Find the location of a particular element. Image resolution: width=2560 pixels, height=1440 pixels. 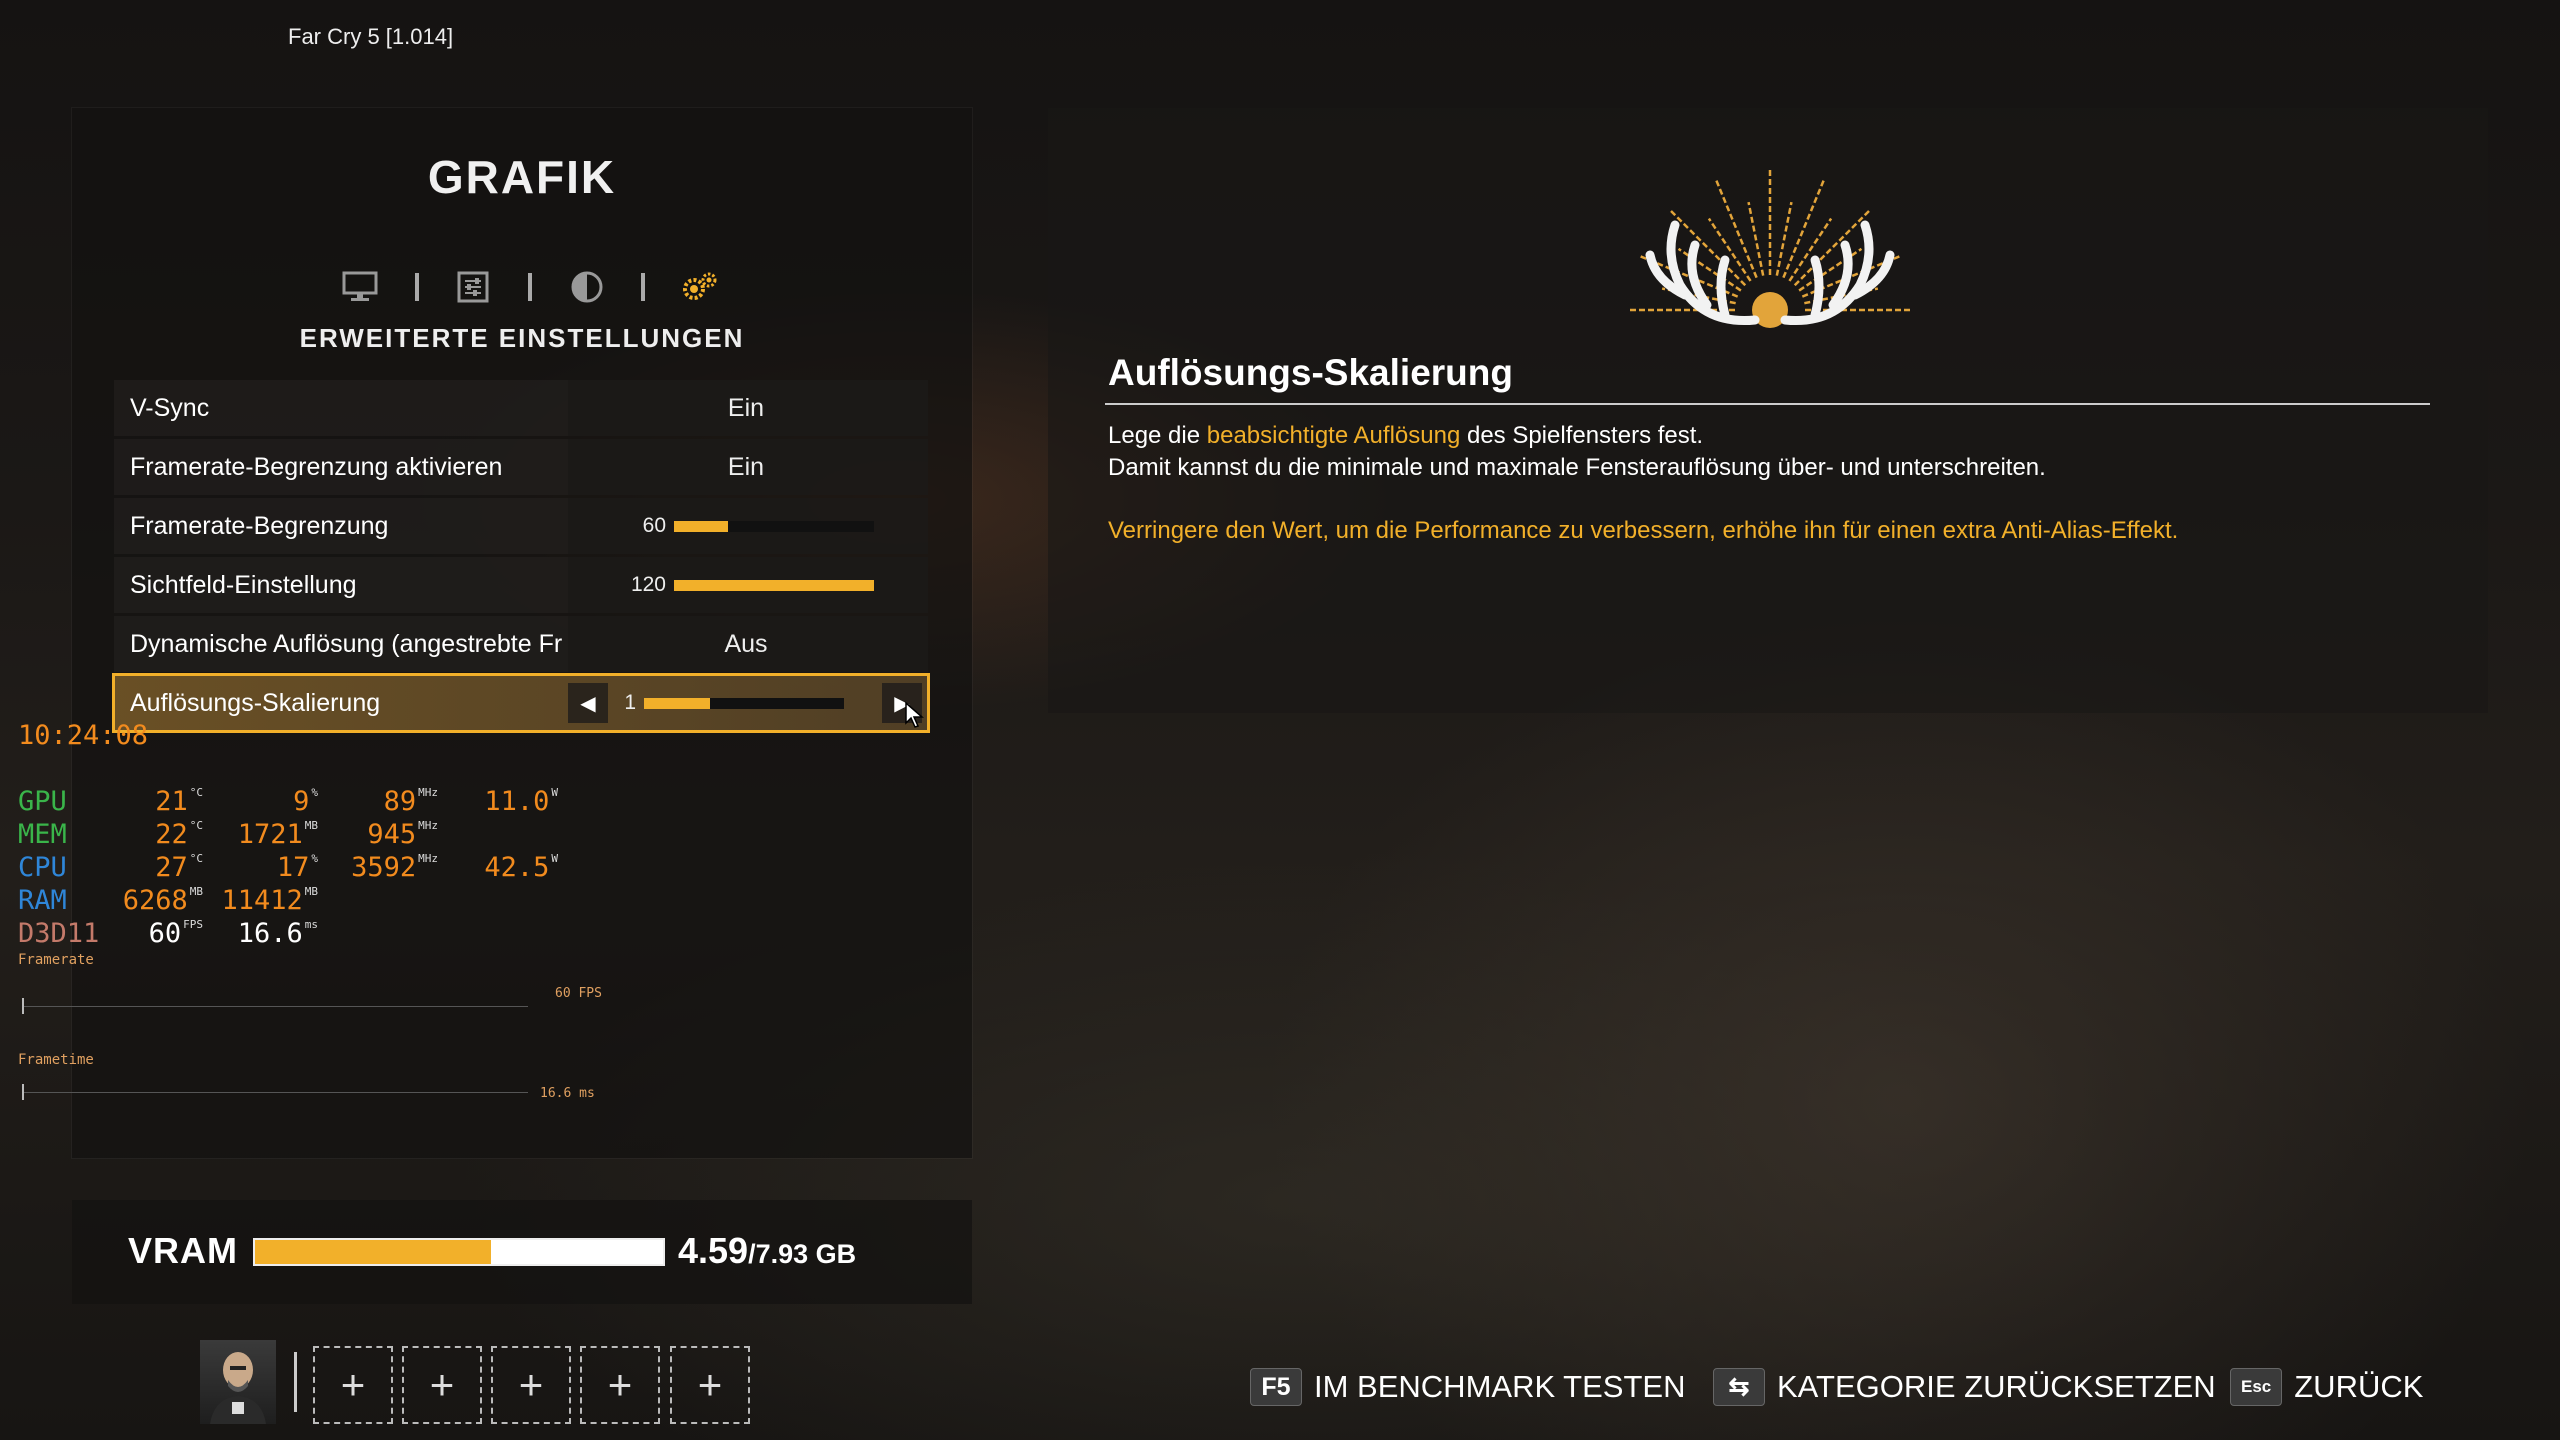

overlay-value: 21 °C is located at coordinates (145, 801).